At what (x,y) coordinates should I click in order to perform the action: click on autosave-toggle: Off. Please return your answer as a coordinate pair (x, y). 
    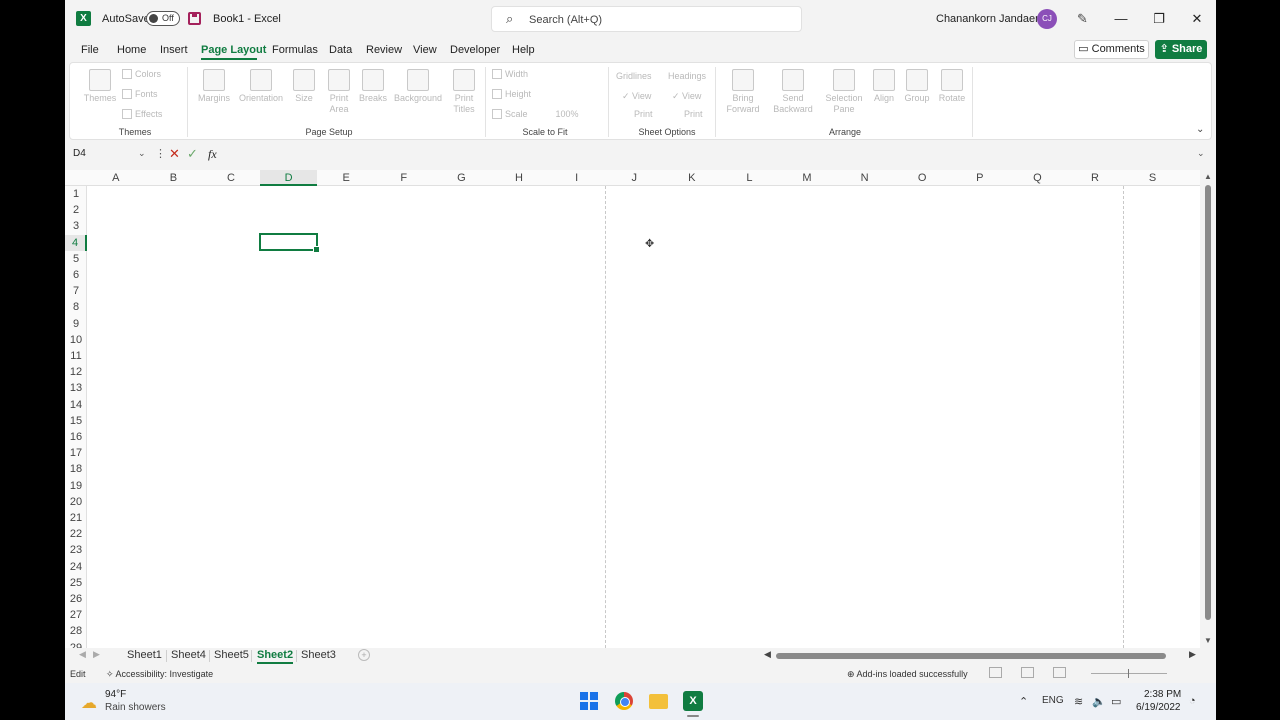
    Looking at the image, I should click on (163, 18).